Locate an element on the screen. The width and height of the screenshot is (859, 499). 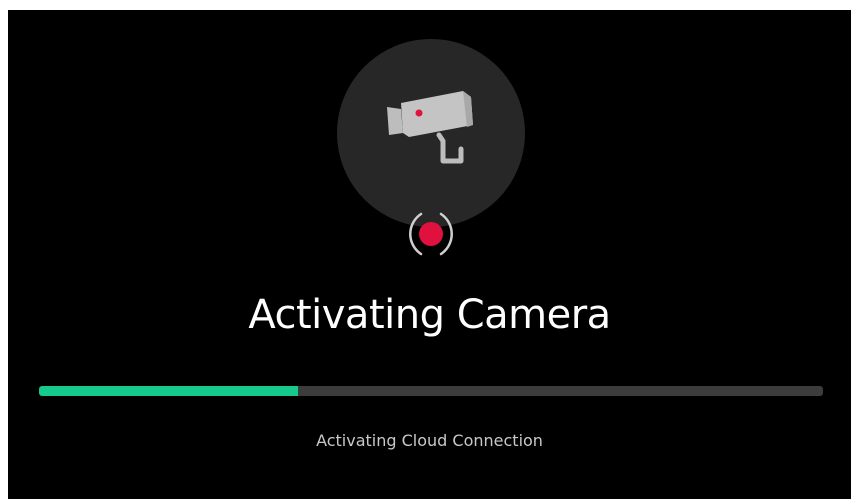
camera-badge is located at coordinates (431, 133).